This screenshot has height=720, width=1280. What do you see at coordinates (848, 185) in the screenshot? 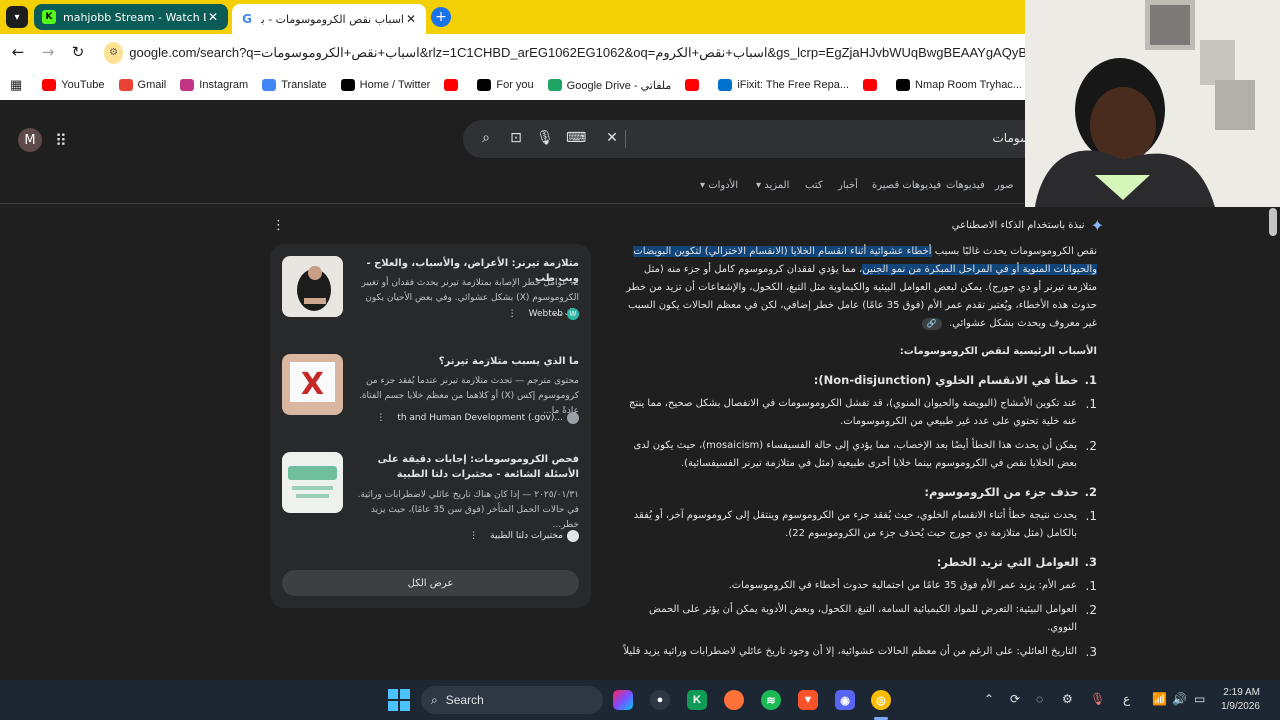
I see `tab-news: أخبار` at bounding box center [848, 185].